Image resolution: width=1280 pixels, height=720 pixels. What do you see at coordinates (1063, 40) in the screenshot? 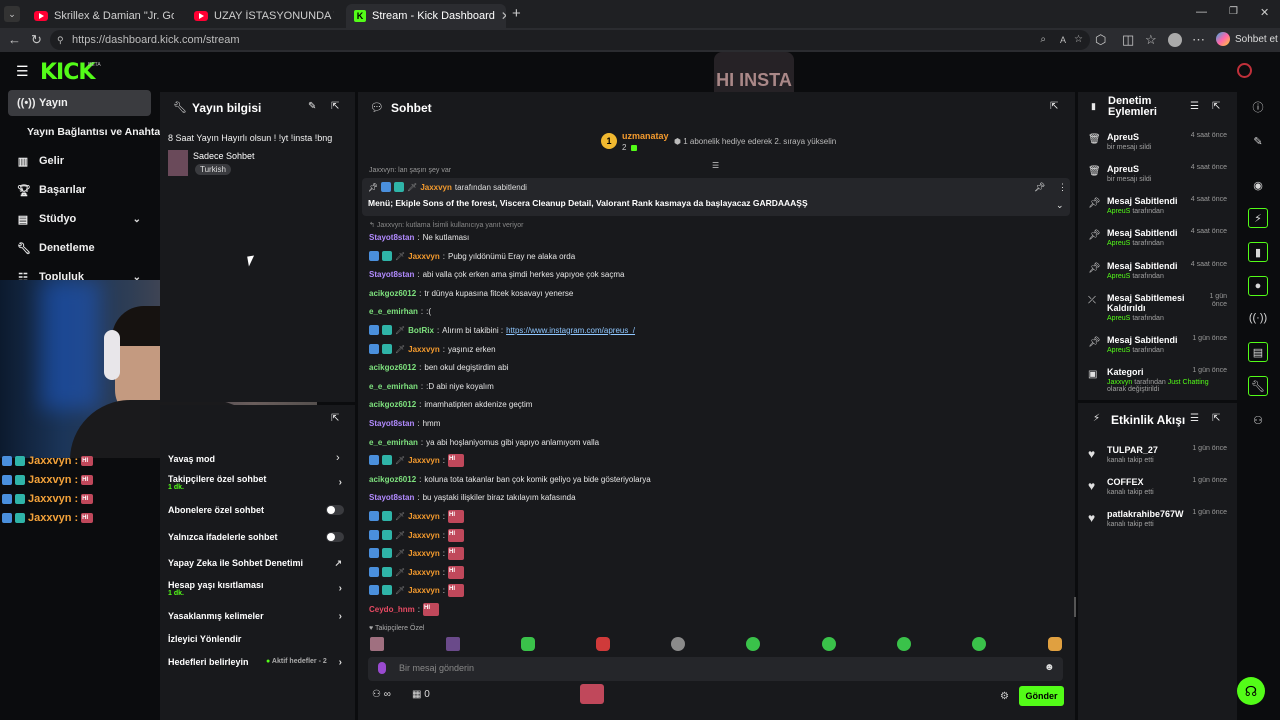
I see `read-aloud-icon: A` at bounding box center [1063, 40].